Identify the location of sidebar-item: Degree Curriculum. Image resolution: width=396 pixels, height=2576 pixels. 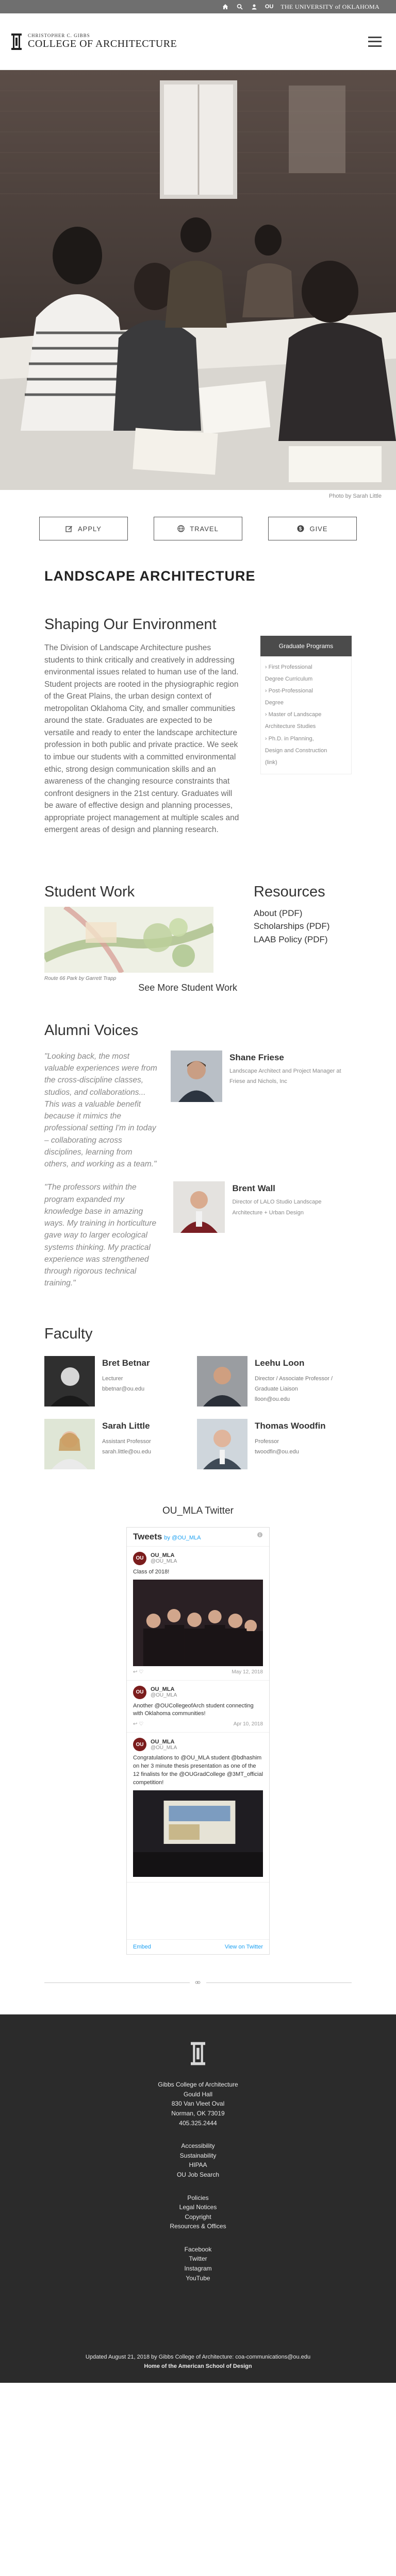
(306, 679).